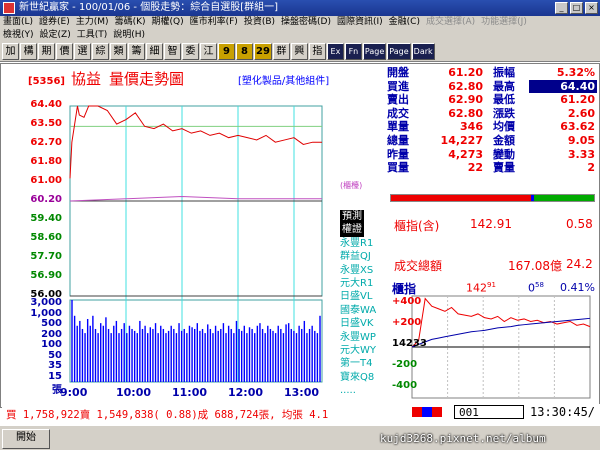 The width and height of the screenshot is (600, 450). I want to click on quote-value-3: 62.80, so click(465, 113).